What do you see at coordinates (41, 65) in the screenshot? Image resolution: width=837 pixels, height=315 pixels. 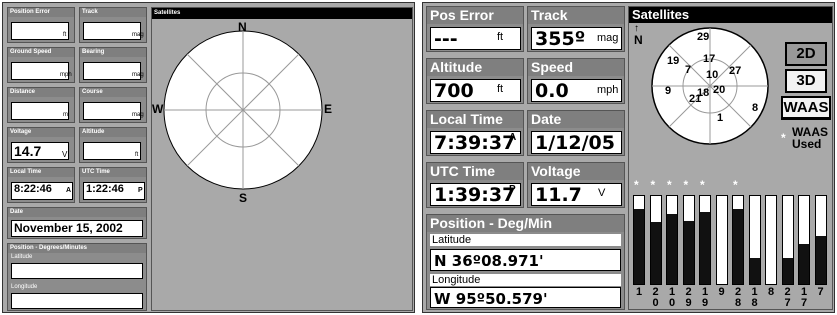 I see `ground-speed-box: Ground Speed mph` at bounding box center [41, 65].